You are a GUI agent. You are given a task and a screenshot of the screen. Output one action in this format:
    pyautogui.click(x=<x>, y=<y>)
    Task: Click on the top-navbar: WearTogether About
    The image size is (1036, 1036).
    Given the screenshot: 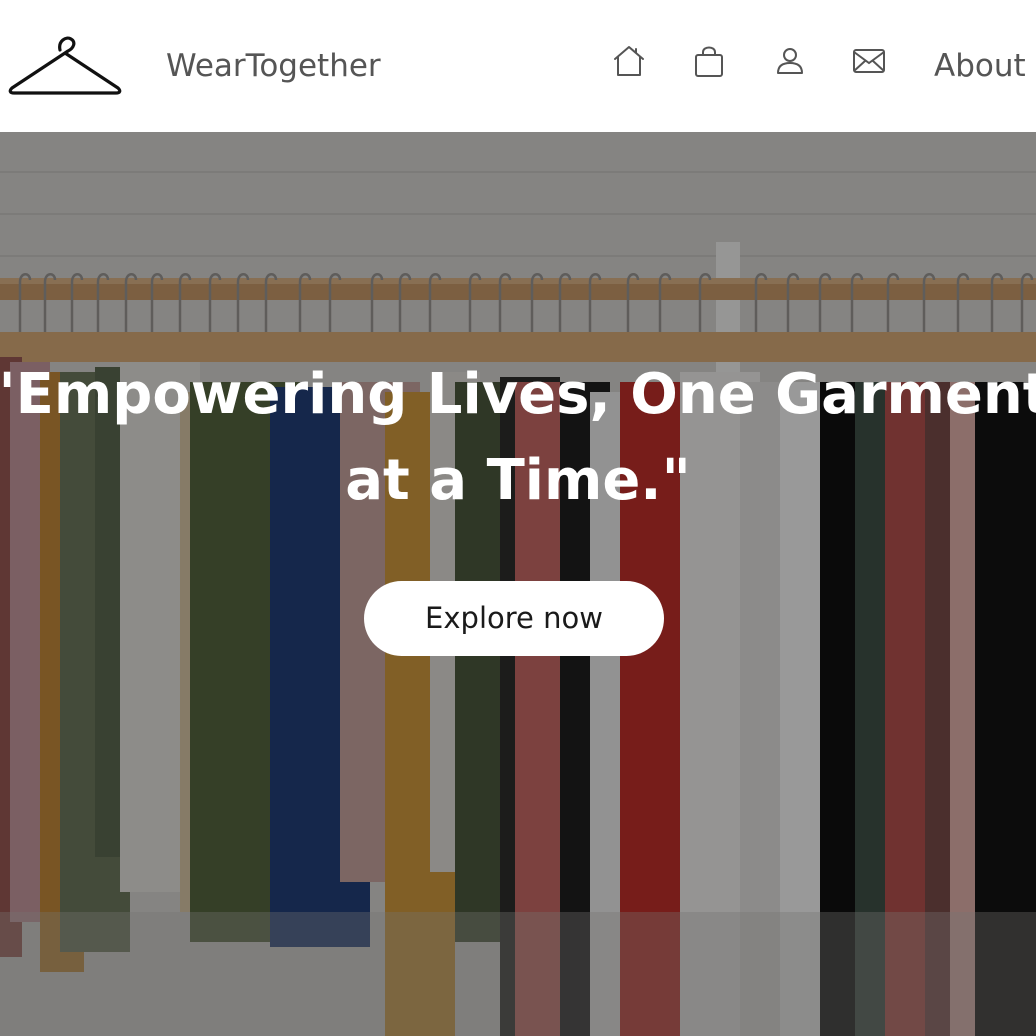 What is the action you would take?
    pyautogui.click(x=518, y=66)
    